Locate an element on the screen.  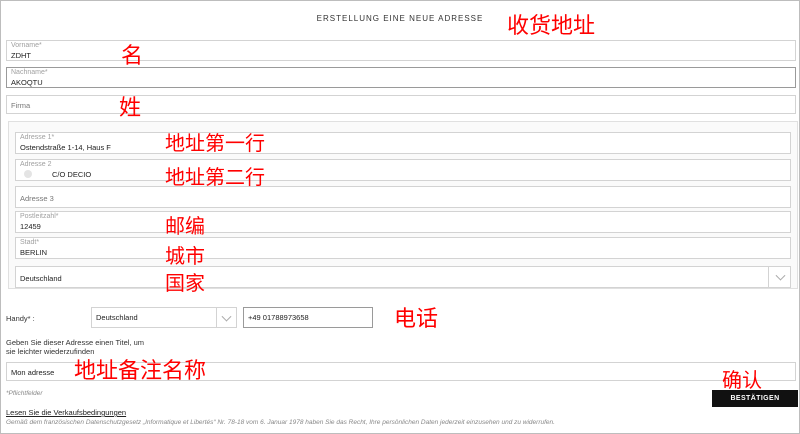
last-name-label: Nachname* is located at coordinates (29, 72).